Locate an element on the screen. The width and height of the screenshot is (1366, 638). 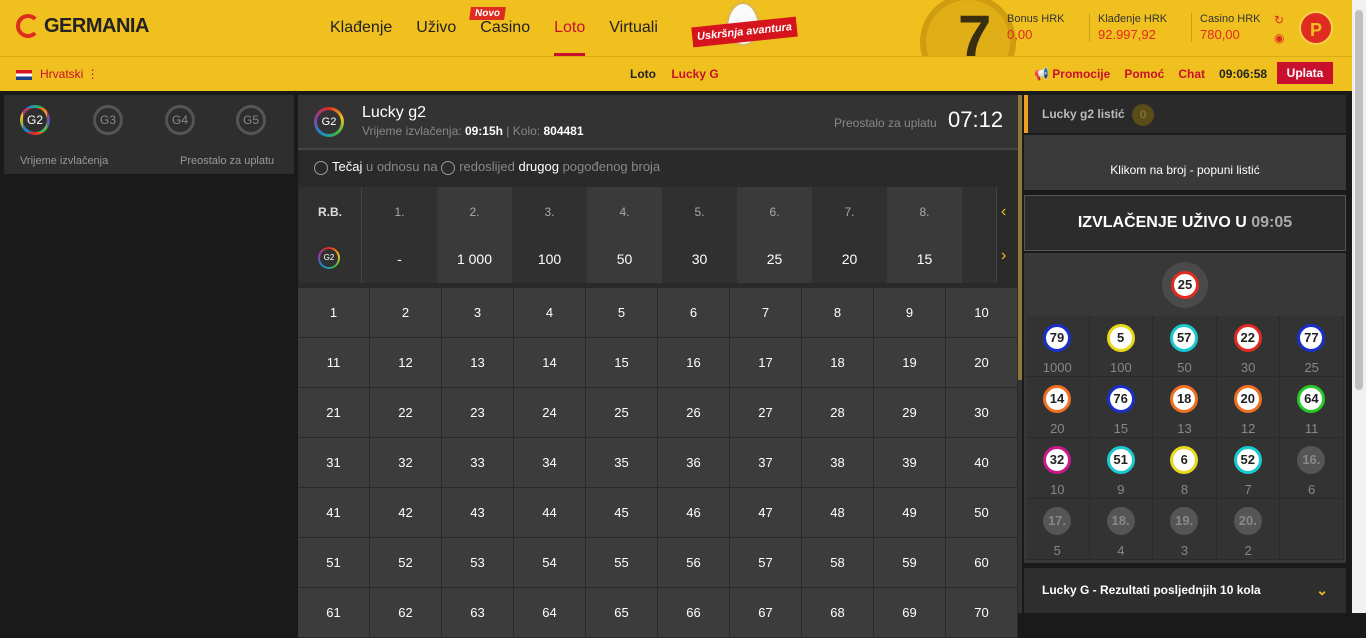
number-cell: 66 is located at coordinates (694, 613).